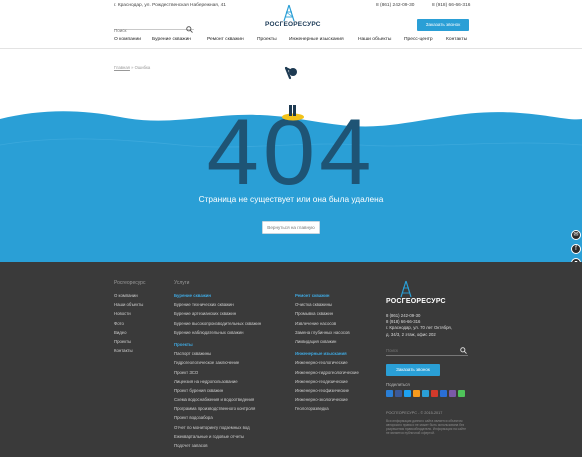  Describe the element at coordinates (327, 372) in the screenshot. I see `footer-link: Инженерно-гидрогеологические` at that location.